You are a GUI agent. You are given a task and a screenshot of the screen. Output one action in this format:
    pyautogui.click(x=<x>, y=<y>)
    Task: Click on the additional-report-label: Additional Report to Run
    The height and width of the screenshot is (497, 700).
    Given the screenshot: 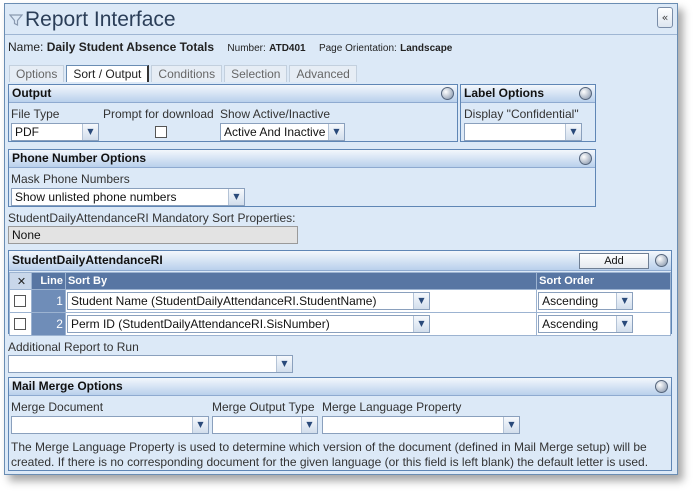 What is the action you would take?
    pyautogui.click(x=73, y=347)
    